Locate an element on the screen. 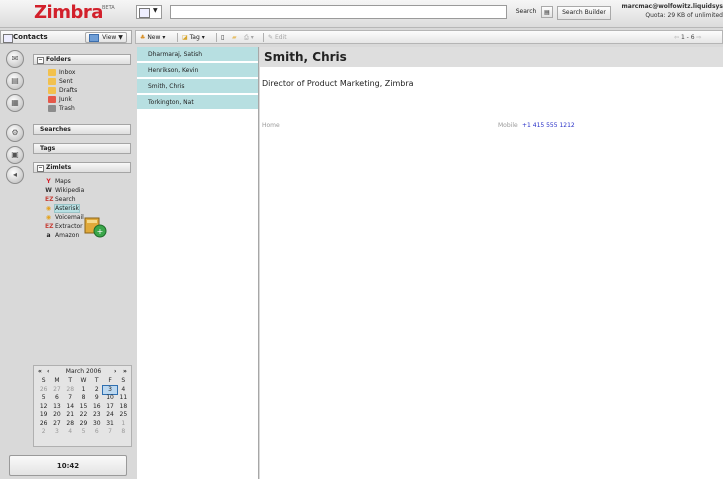  next-month-icon: › is located at coordinates (115, 372).